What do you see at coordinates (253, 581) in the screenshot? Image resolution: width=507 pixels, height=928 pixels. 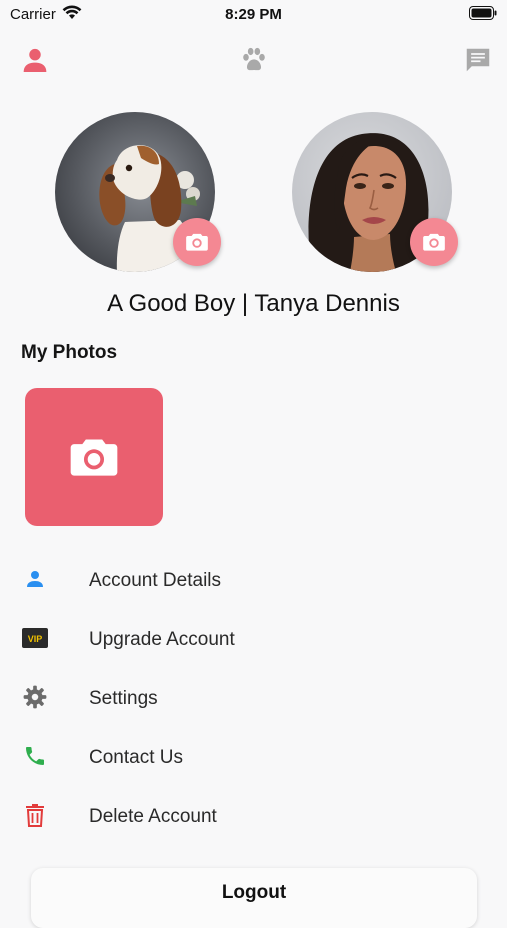 I see `menu-item-account-details: Account Details` at bounding box center [253, 581].